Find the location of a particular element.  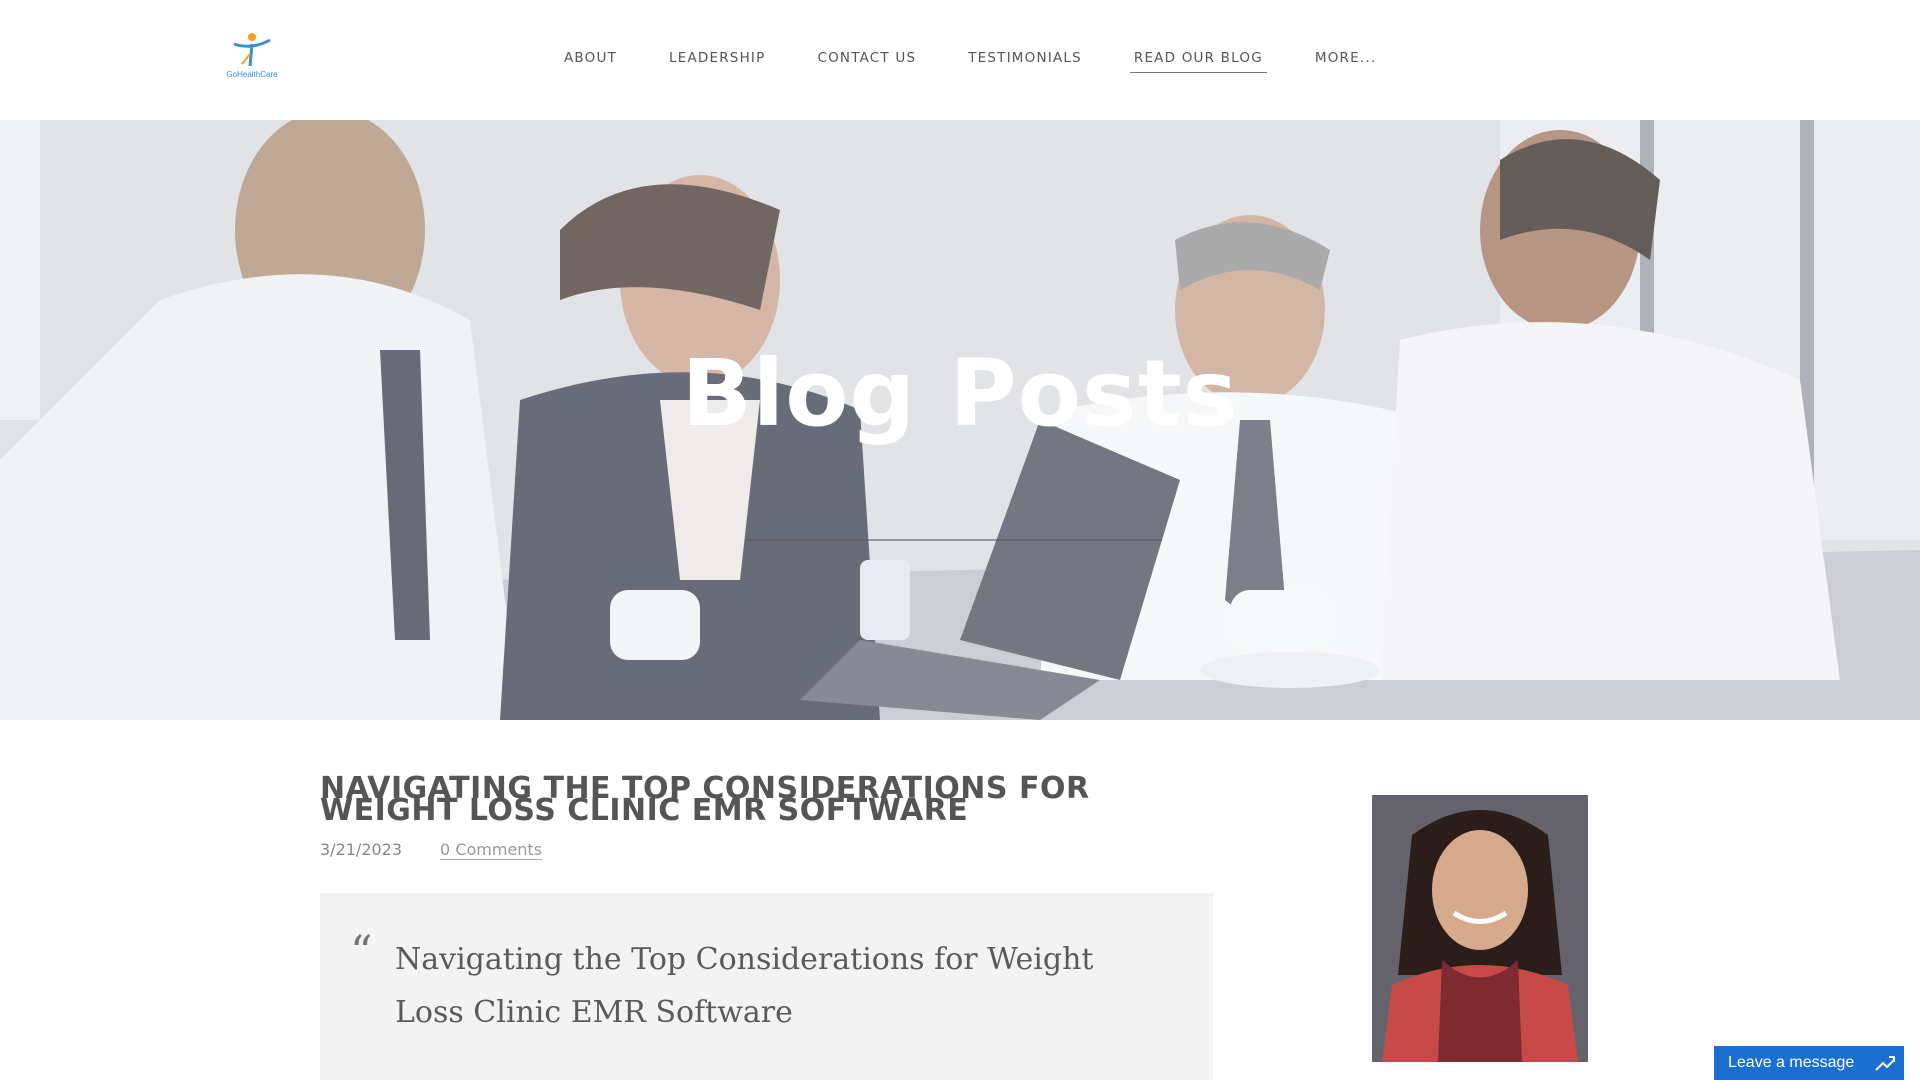

maximize-icon is located at coordinates (1885, 1063).